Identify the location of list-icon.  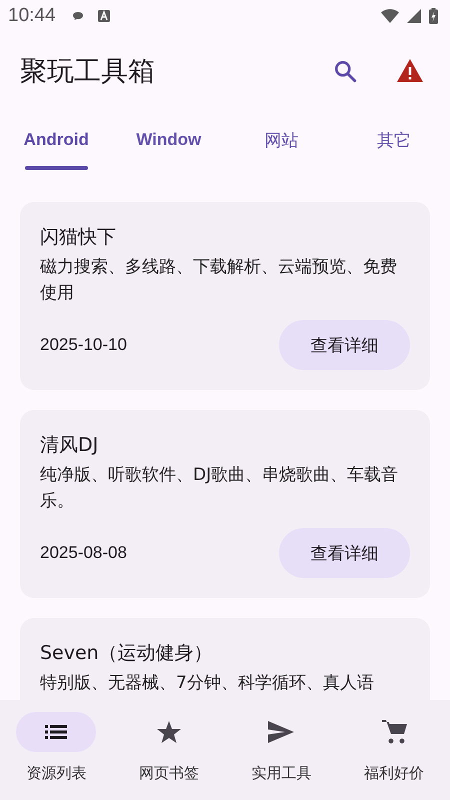
(56, 732).